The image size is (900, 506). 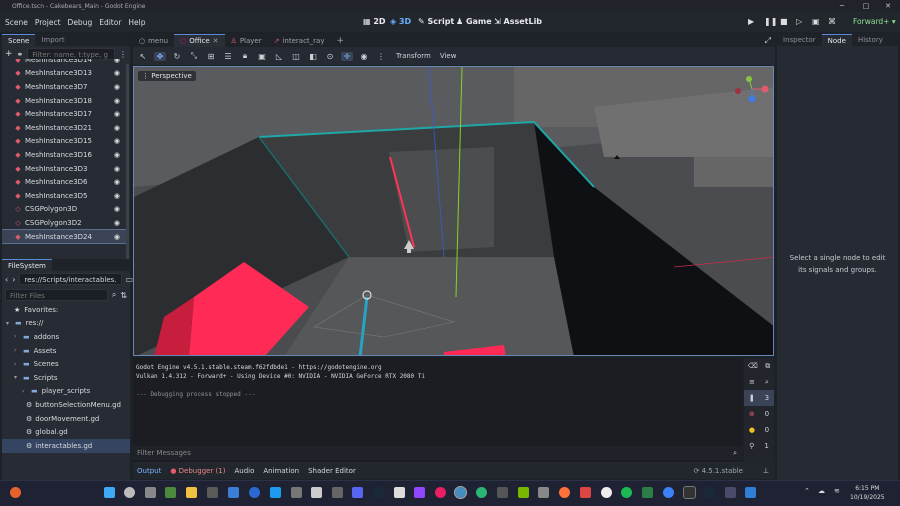 What do you see at coordinates (150, 492) in the screenshot?
I see `taskview-icon` at bounding box center [150, 492].